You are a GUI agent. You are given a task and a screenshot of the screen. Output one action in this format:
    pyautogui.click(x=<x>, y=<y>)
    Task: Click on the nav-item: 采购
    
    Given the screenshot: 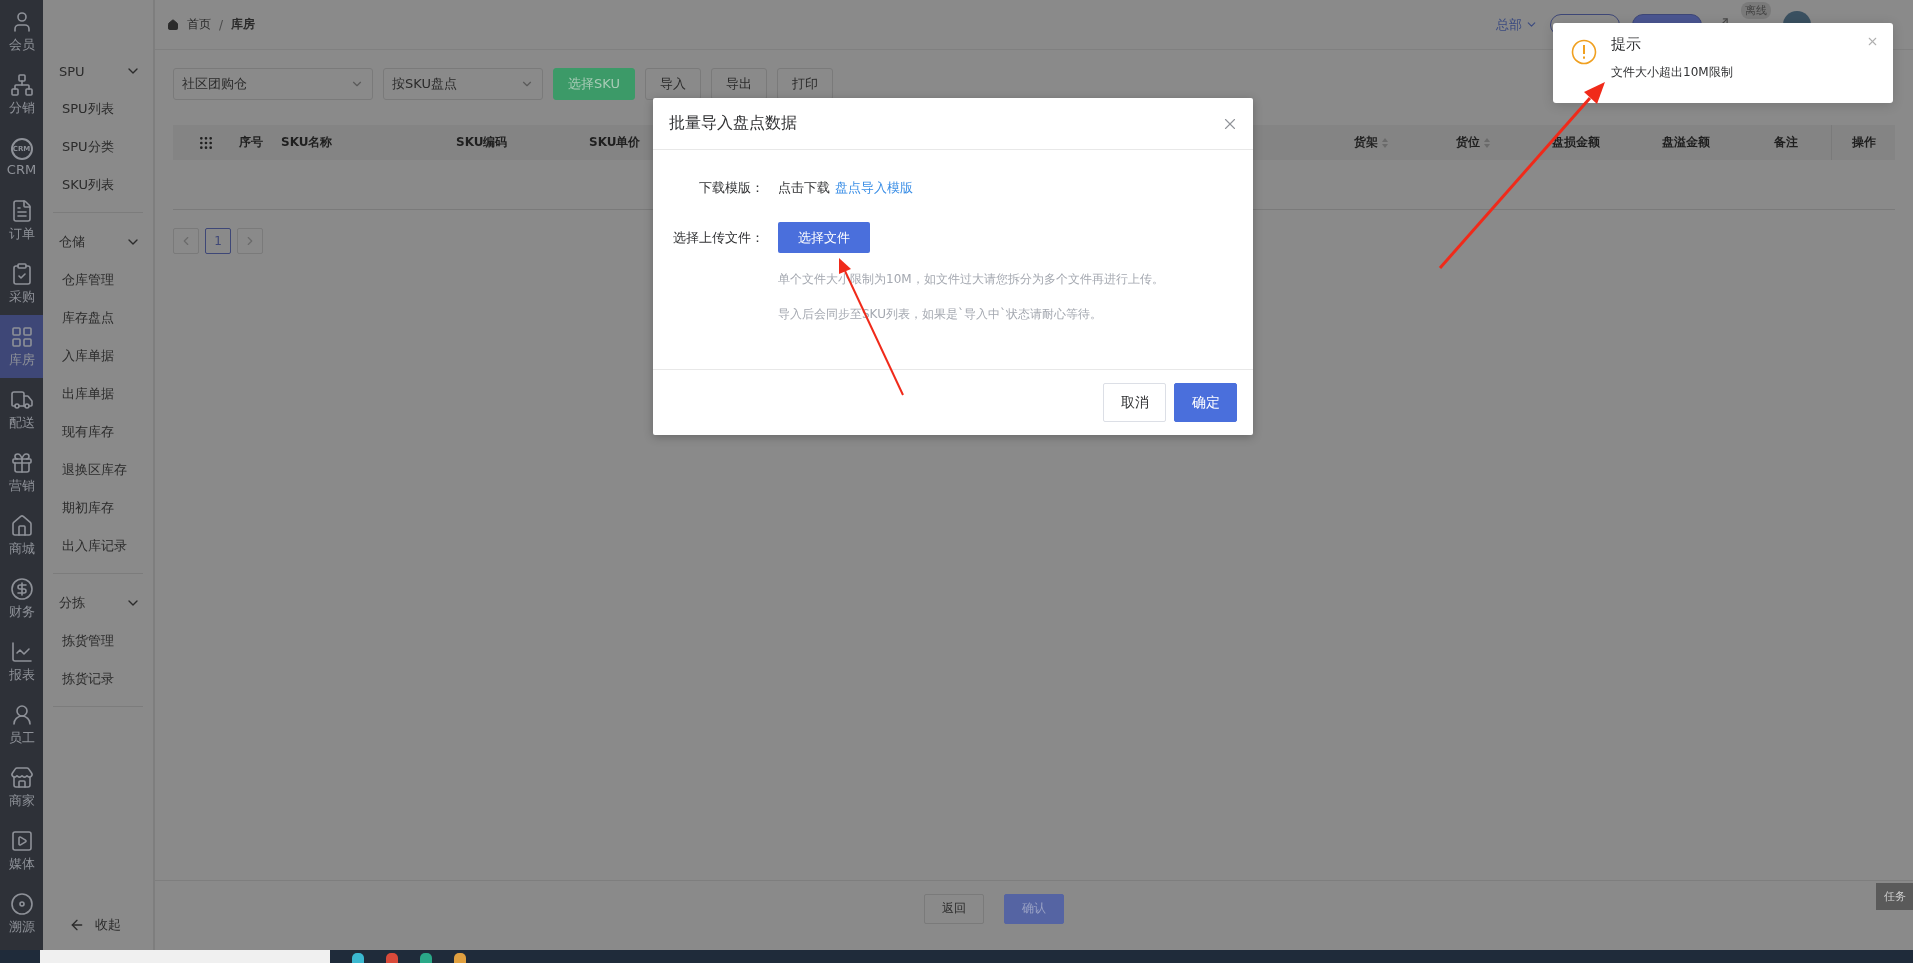 What is the action you would take?
    pyautogui.click(x=21, y=283)
    